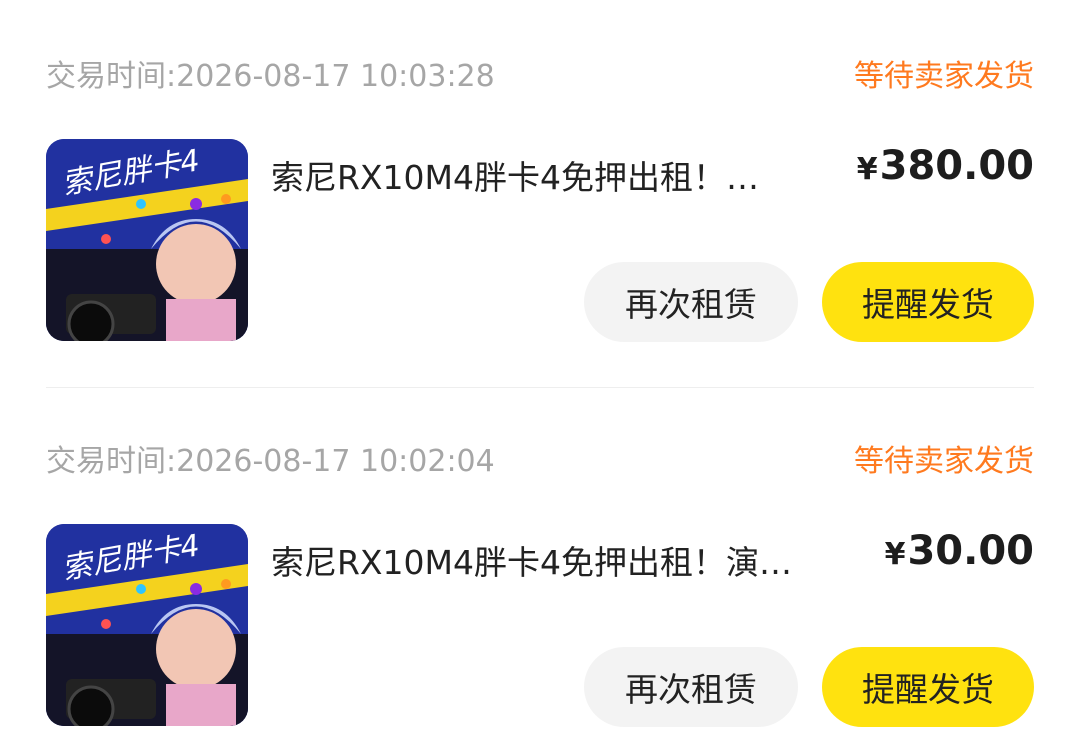 Image resolution: width=1080 pixels, height=743 pixels. What do you see at coordinates (540, 387) in the screenshot?
I see `divider` at bounding box center [540, 387].